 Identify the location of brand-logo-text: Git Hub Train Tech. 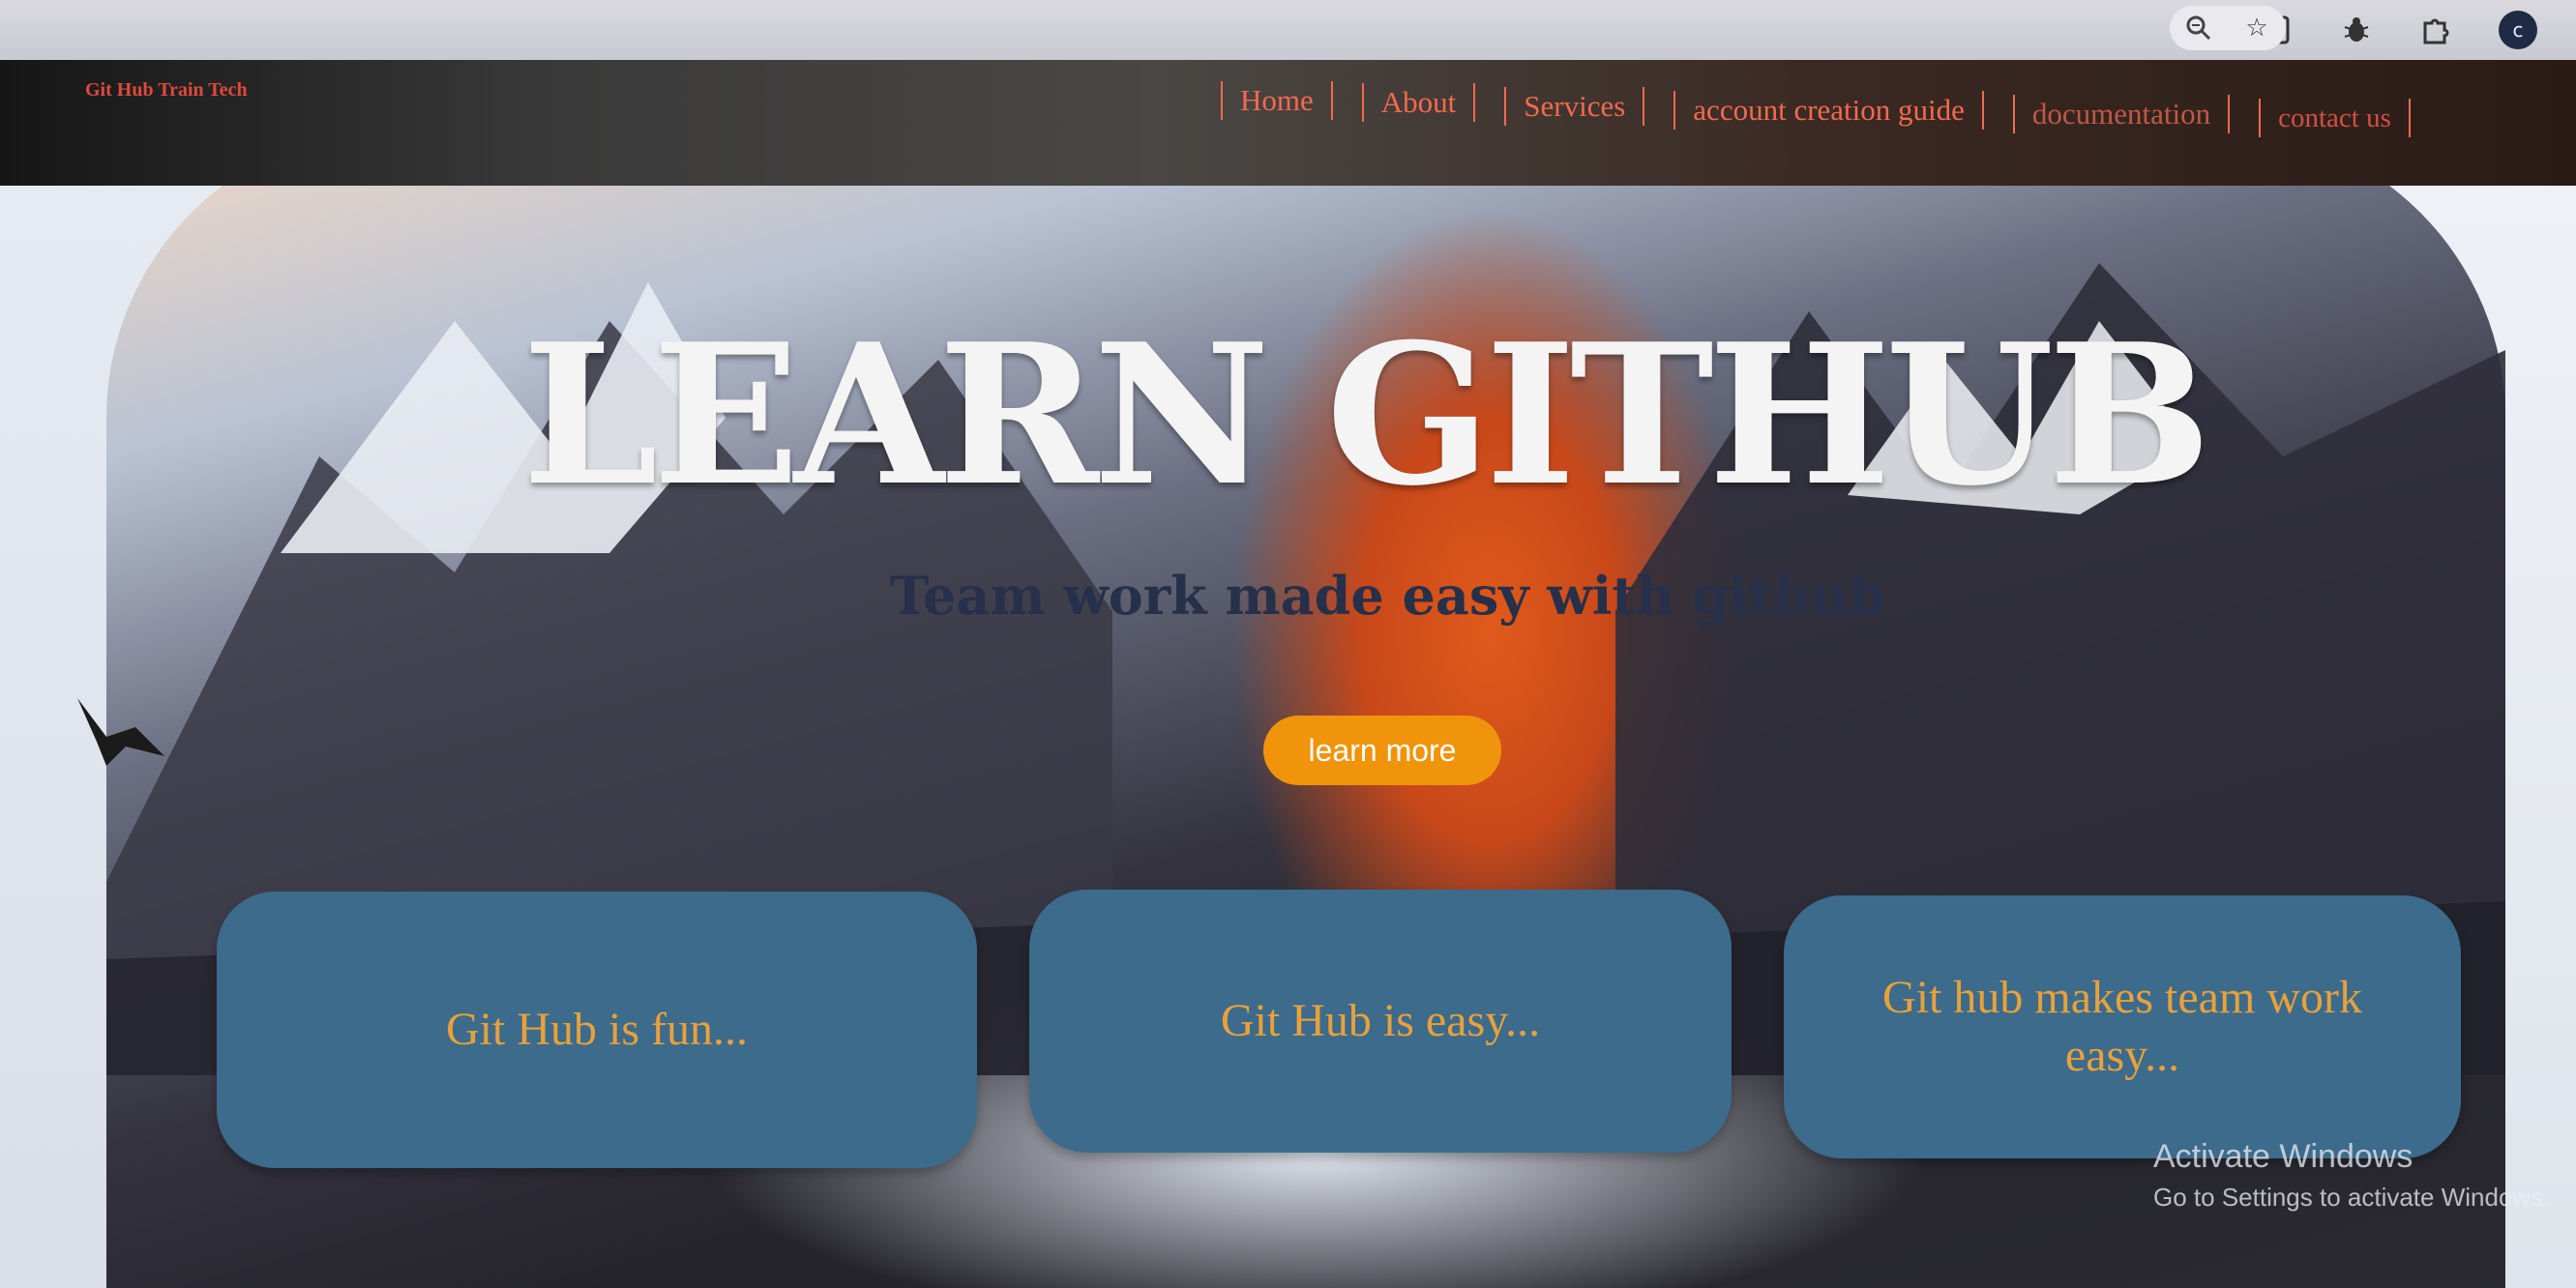
(166, 90).